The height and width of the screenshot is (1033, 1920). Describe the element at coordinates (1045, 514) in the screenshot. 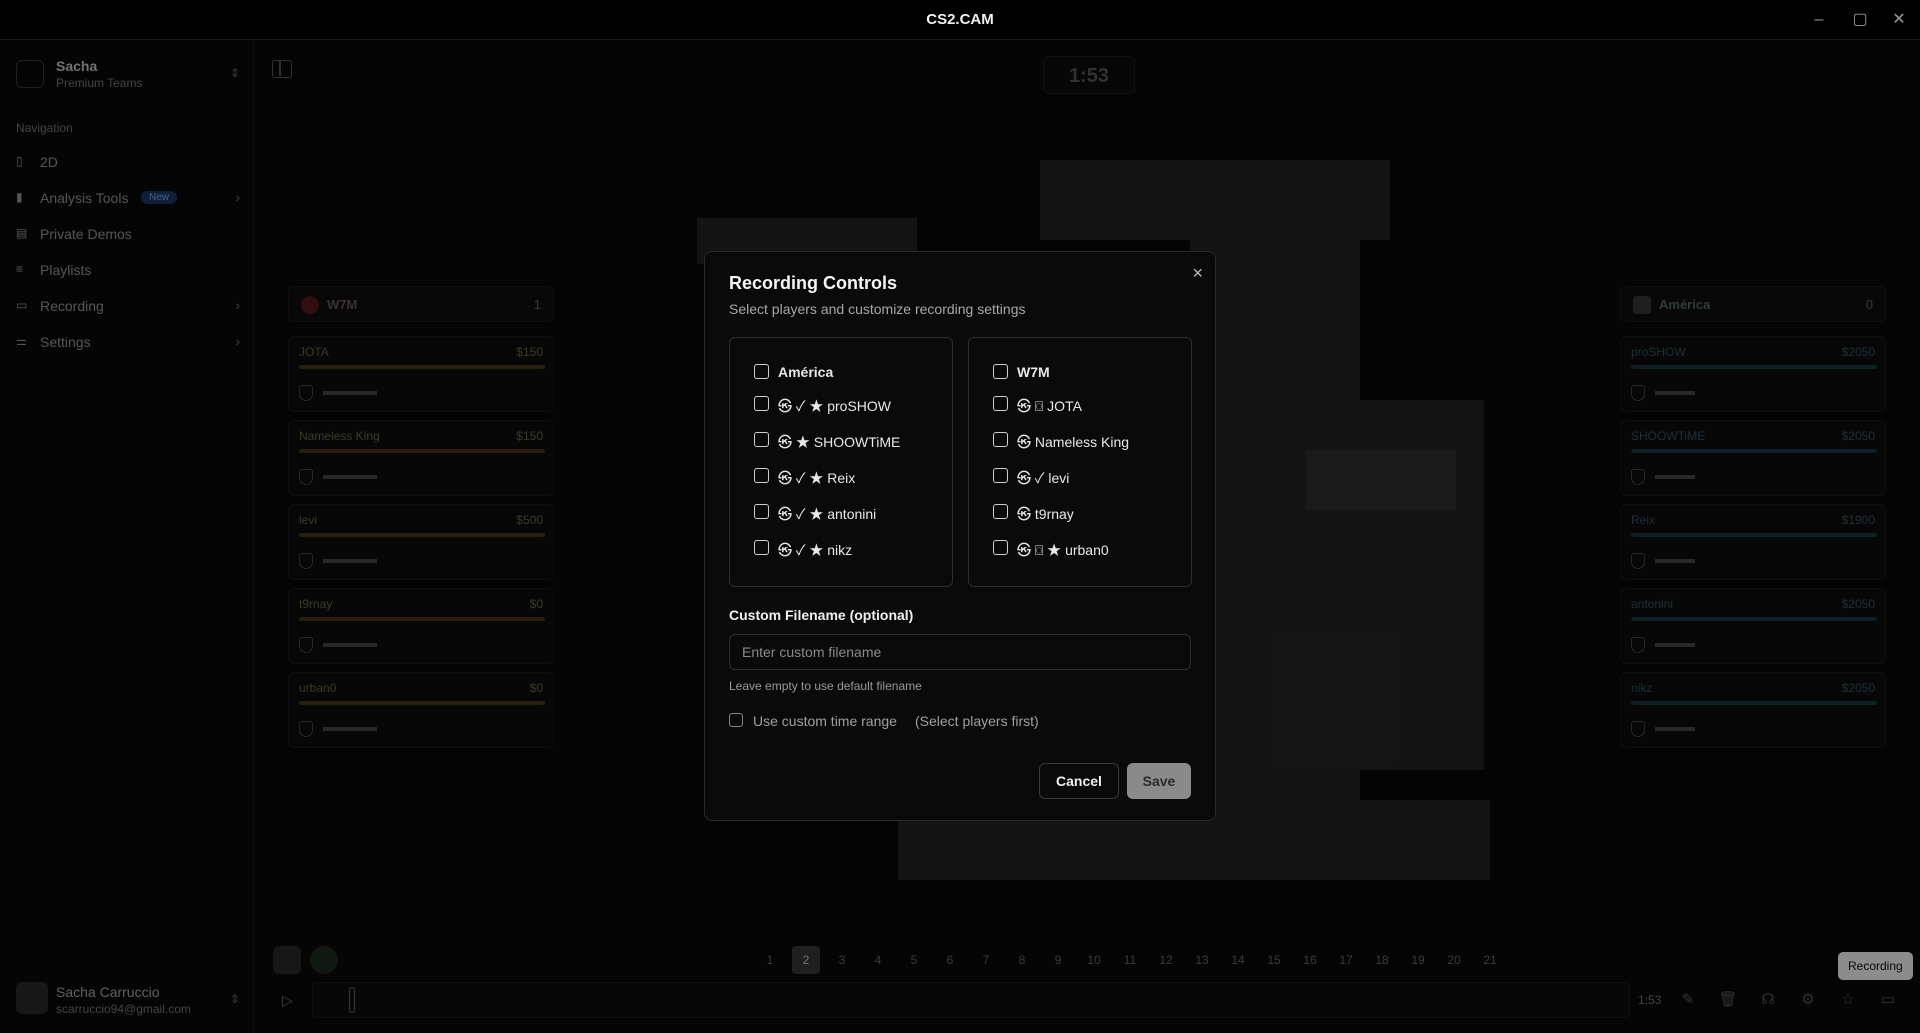

I see `player-label: ㉿ t9rnay` at that location.